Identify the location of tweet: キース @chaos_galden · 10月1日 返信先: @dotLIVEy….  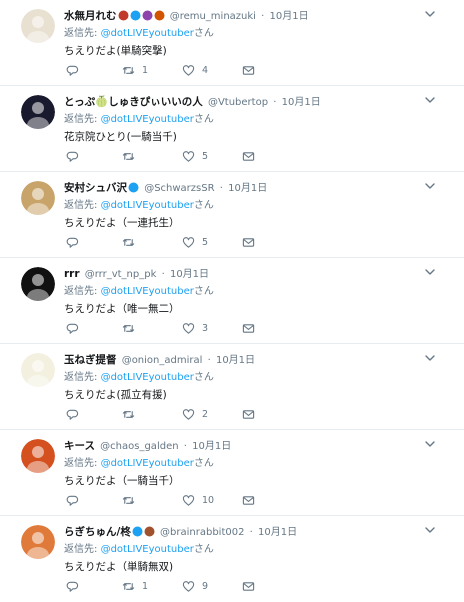
(232, 473).